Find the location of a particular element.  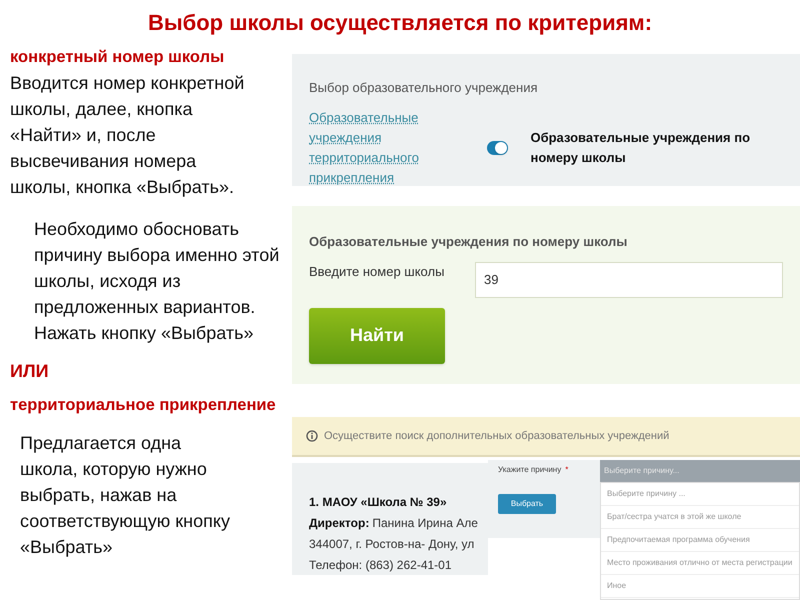

territorial-option-link: Образовательные учреждения территориального прикрепления is located at coordinates (398, 148).